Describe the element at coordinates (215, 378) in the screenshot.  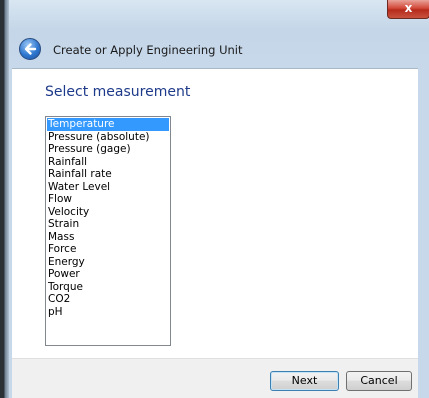
I see `button-bar: Next Cancel` at that location.